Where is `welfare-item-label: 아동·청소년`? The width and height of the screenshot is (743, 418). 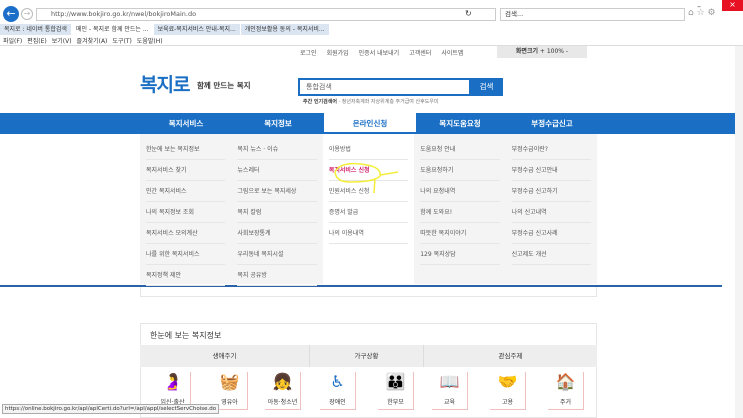
welfare-item-label: 아동·청소년 is located at coordinates (282, 402).